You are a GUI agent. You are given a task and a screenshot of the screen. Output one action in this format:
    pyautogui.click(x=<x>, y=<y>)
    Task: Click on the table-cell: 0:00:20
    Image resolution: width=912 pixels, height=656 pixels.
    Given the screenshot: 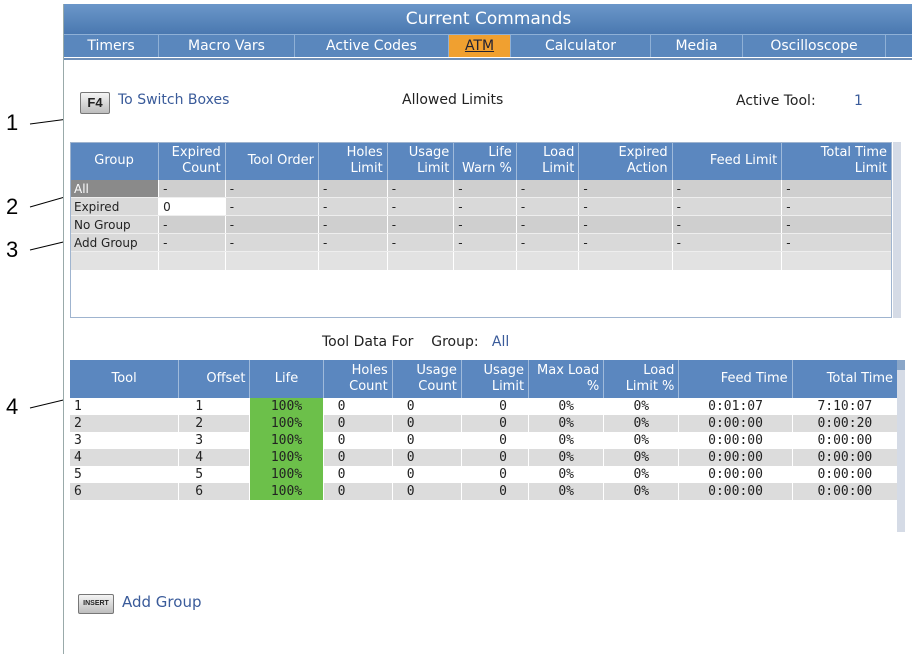 What is the action you would take?
    pyautogui.click(x=845, y=423)
    